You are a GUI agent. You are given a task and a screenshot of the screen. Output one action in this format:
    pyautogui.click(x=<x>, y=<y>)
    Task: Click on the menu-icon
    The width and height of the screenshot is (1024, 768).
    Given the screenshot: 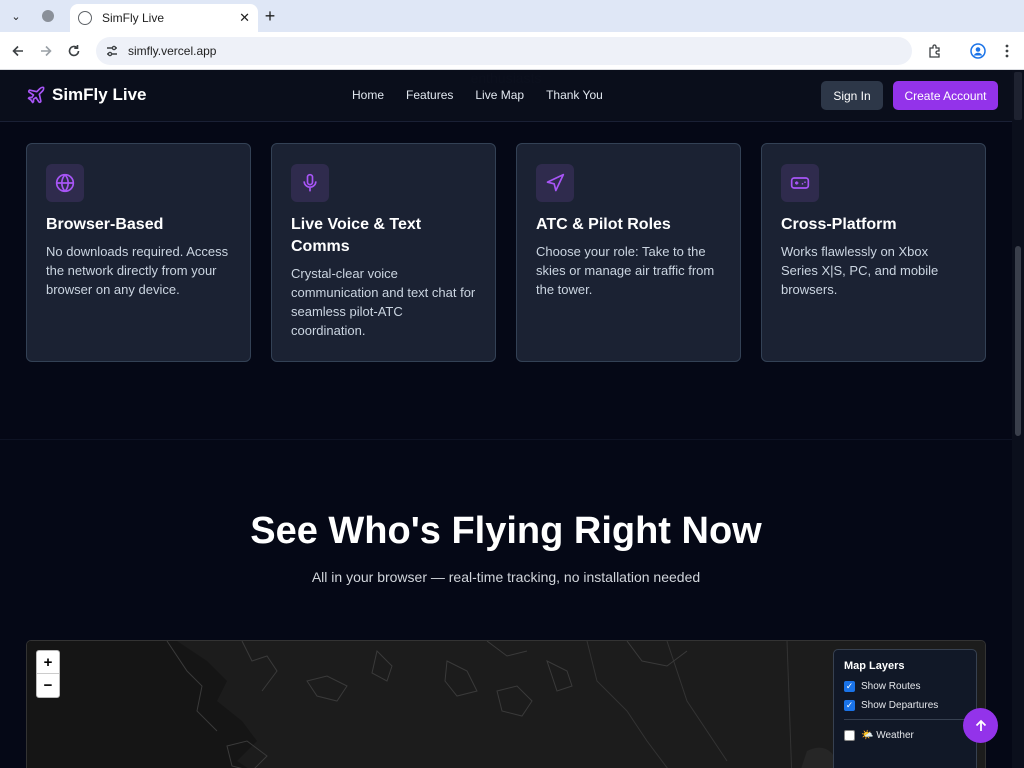 What is the action you would take?
    pyautogui.click(x=1007, y=51)
    